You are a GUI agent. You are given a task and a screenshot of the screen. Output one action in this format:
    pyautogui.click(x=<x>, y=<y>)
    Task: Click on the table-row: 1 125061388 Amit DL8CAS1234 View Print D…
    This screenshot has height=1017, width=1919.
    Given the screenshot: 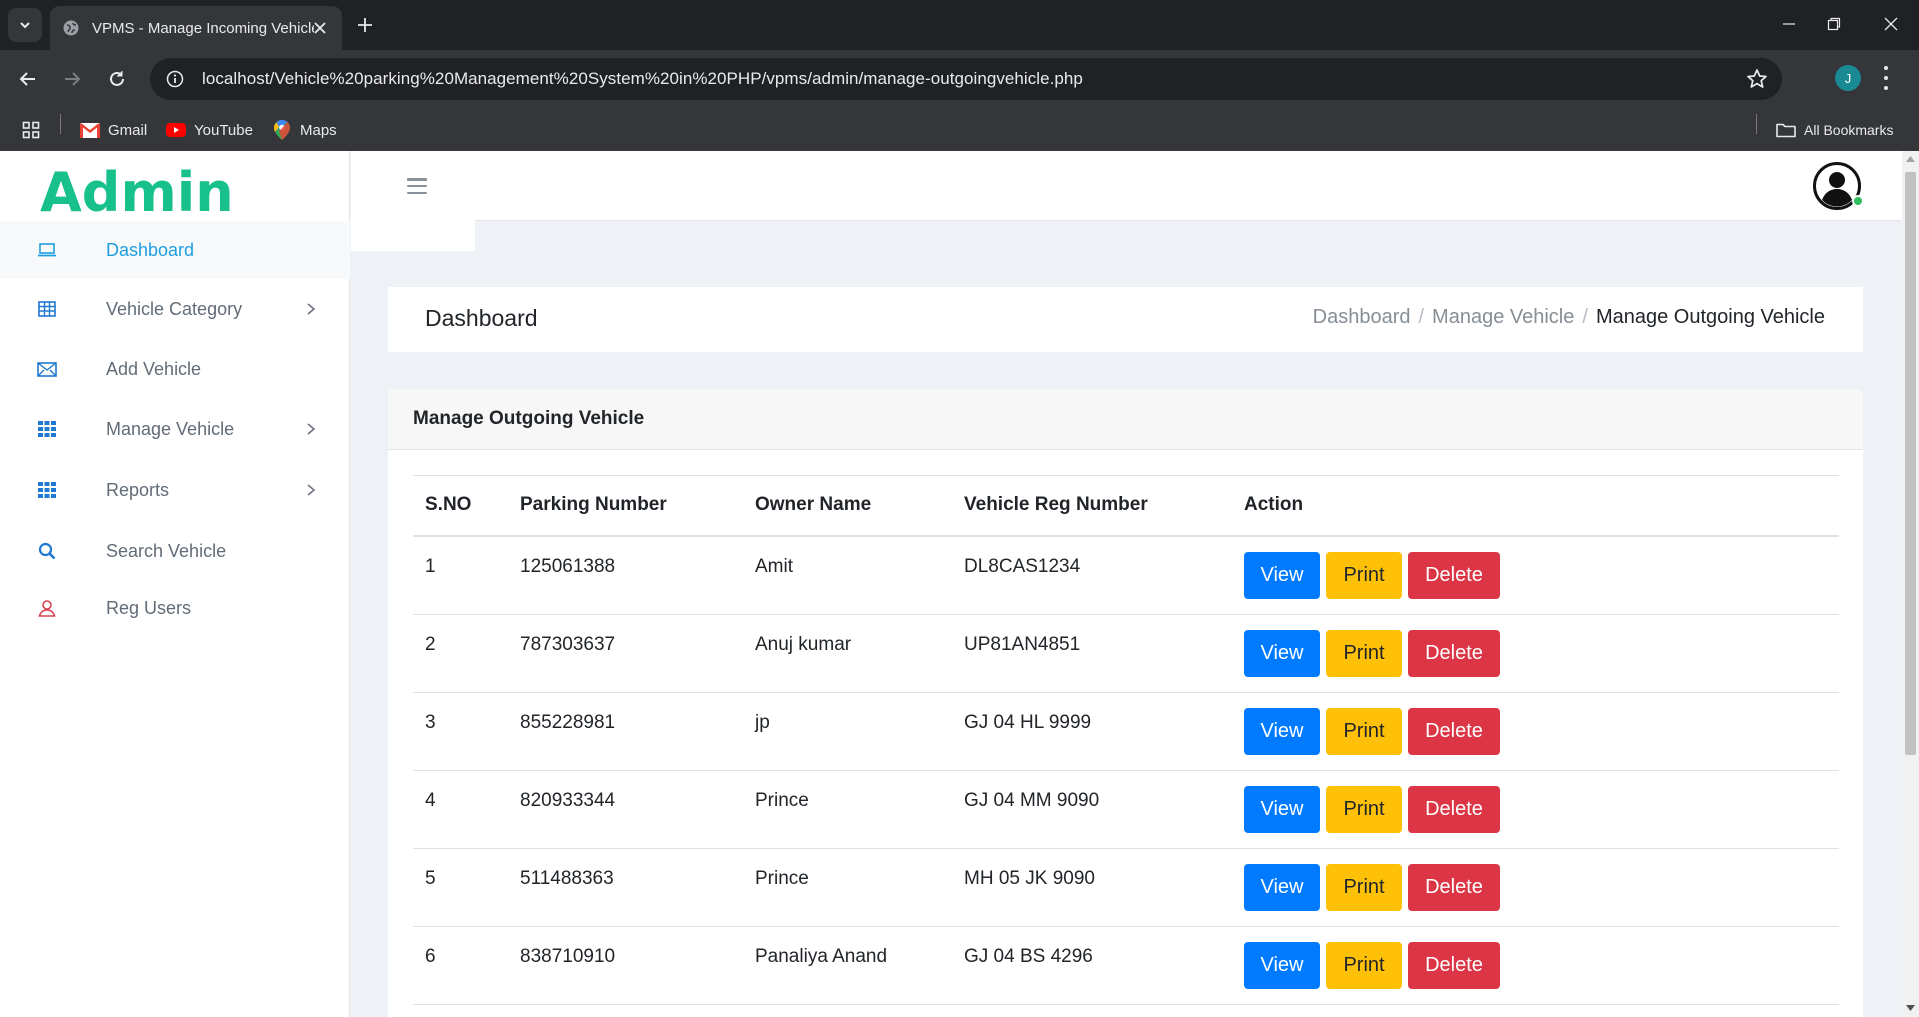 What is the action you would take?
    pyautogui.click(x=1126, y=576)
    